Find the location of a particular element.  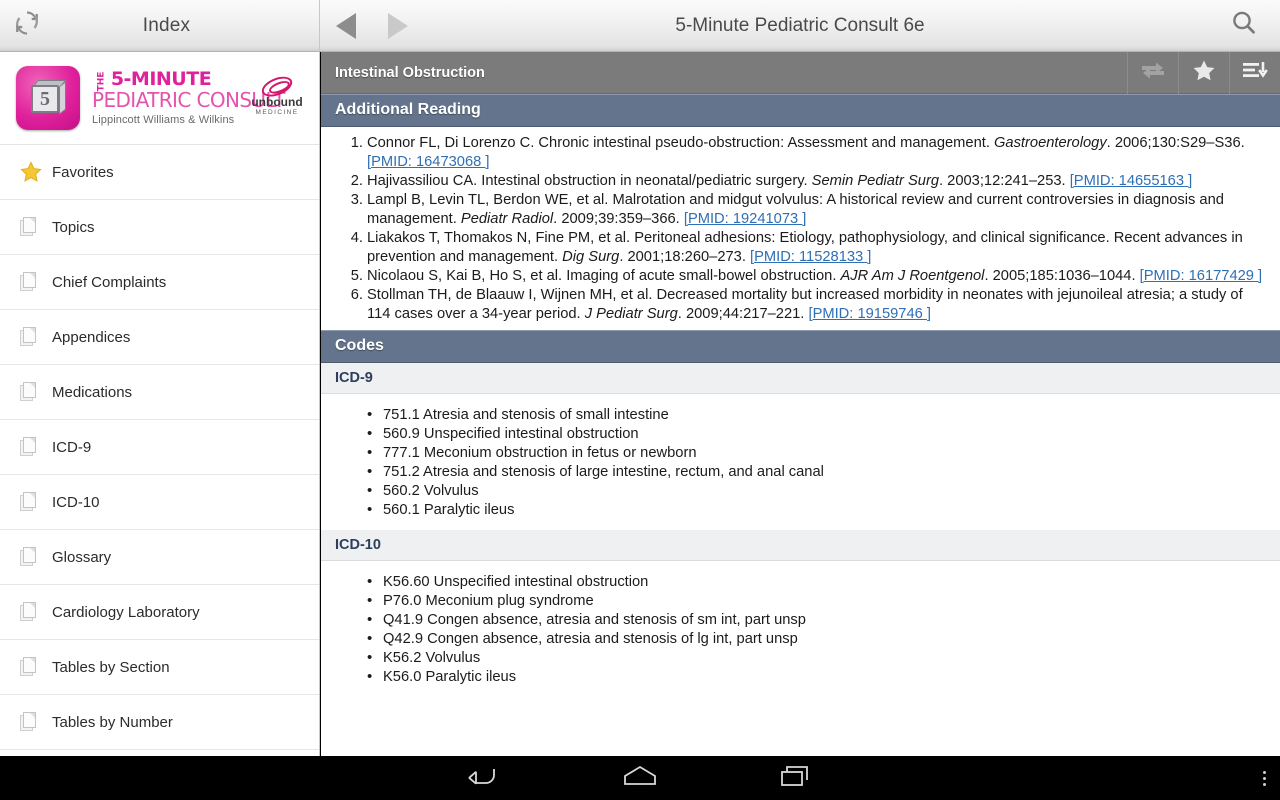

sidebar-item-chief-complaints: Chief Complaints is located at coordinates (159, 282).